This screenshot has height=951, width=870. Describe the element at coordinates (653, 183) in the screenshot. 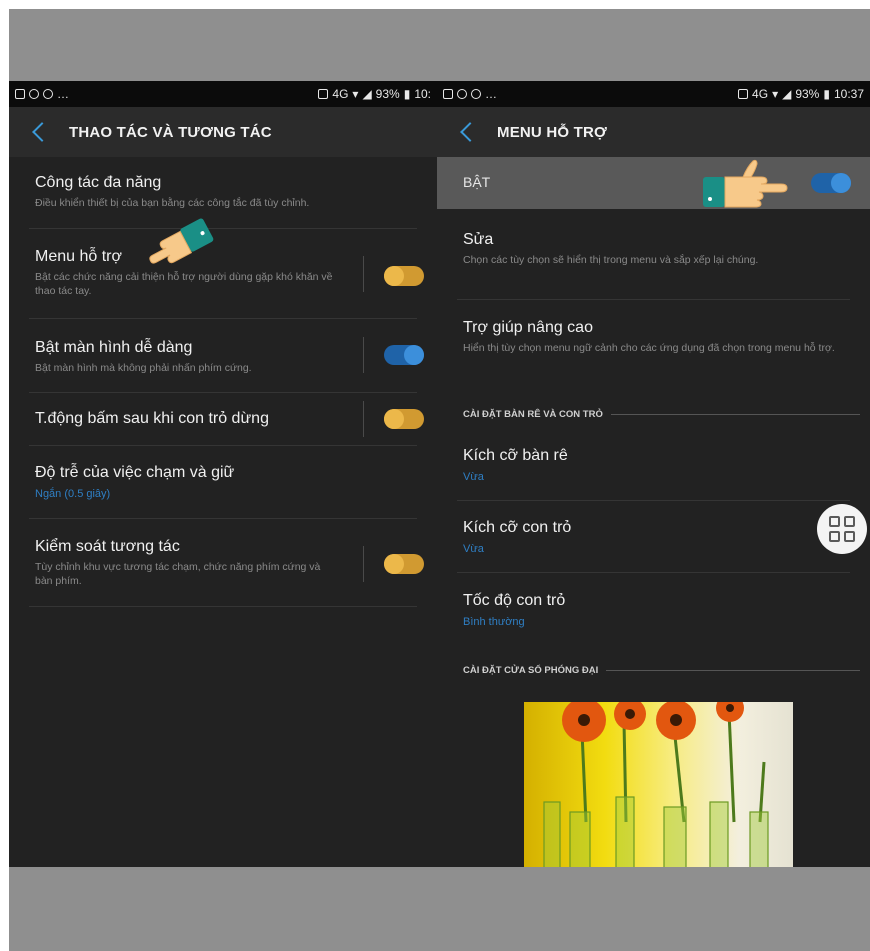

I see `master-switch-bar: BẬT` at that location.